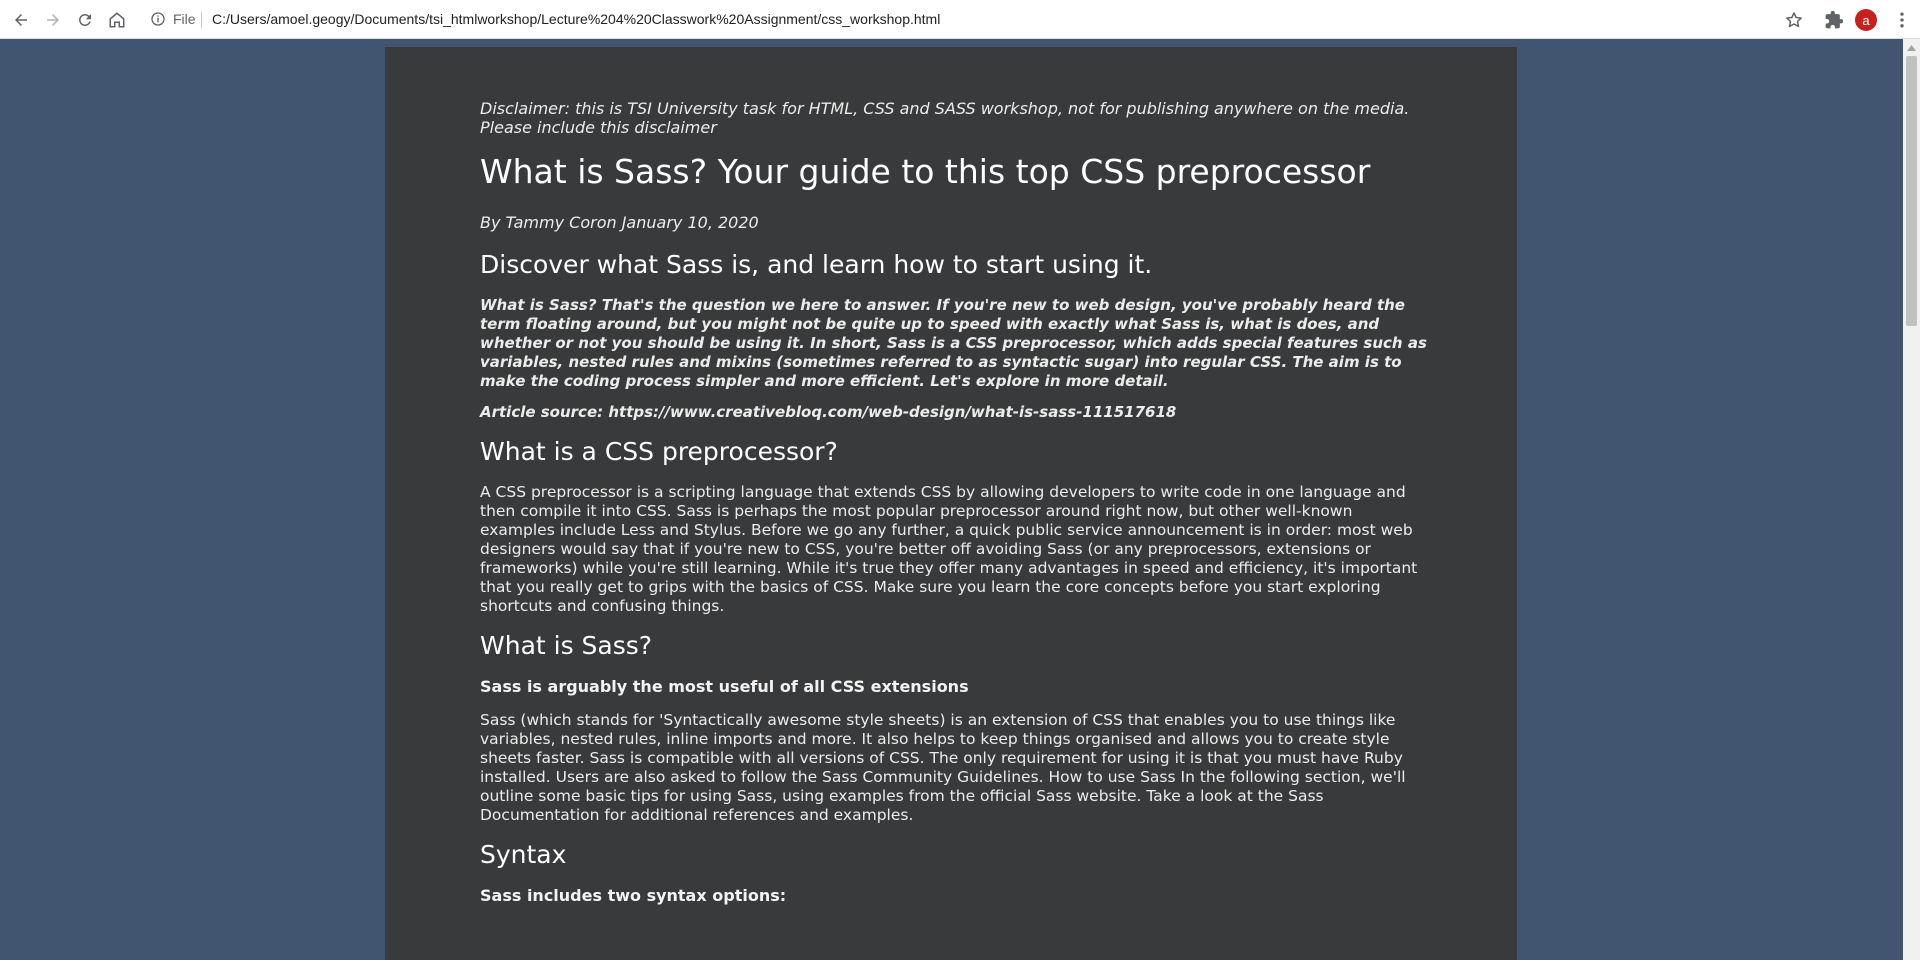 The image size is (1920, 960). I want to click on back-icon, so click(21, 20).